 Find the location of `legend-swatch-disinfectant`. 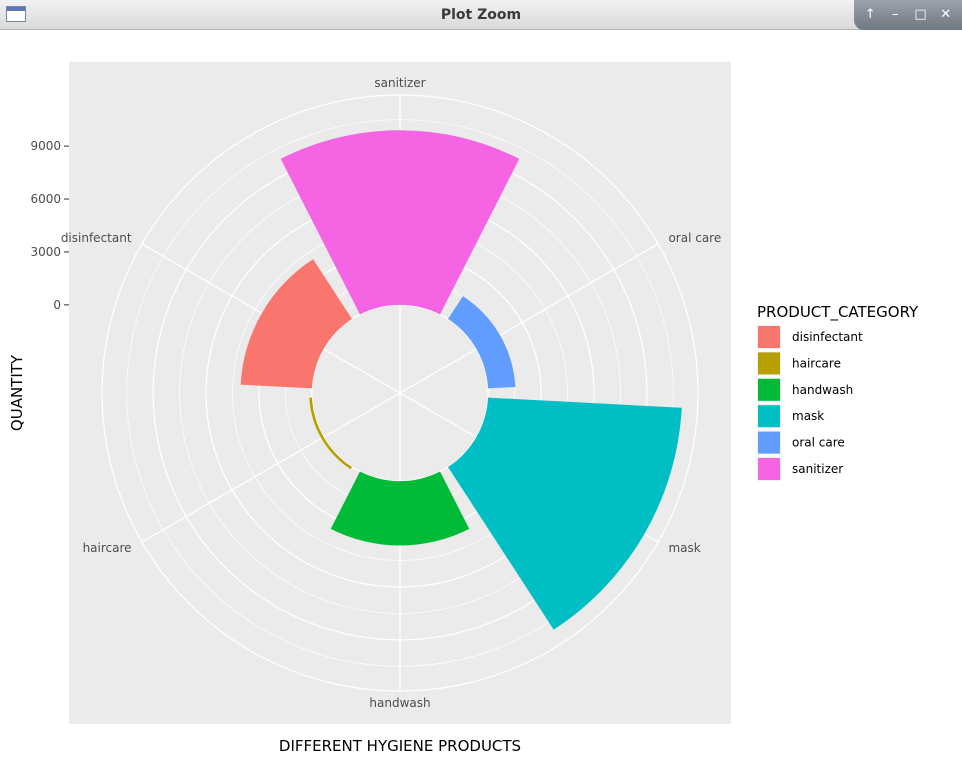

legend-swatch-disinfectant is located at coordinates (769, 337).